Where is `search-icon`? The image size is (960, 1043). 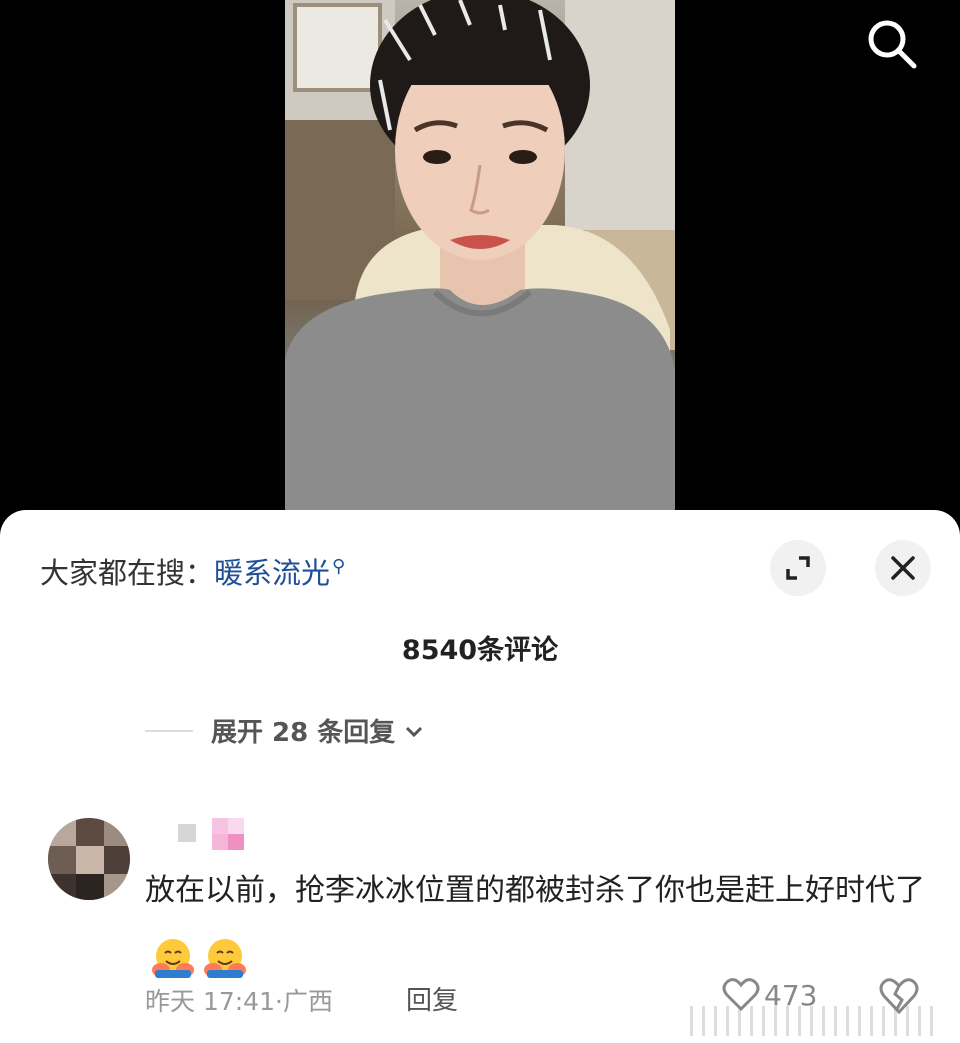
search-icon is located at coordinates (892, 44).